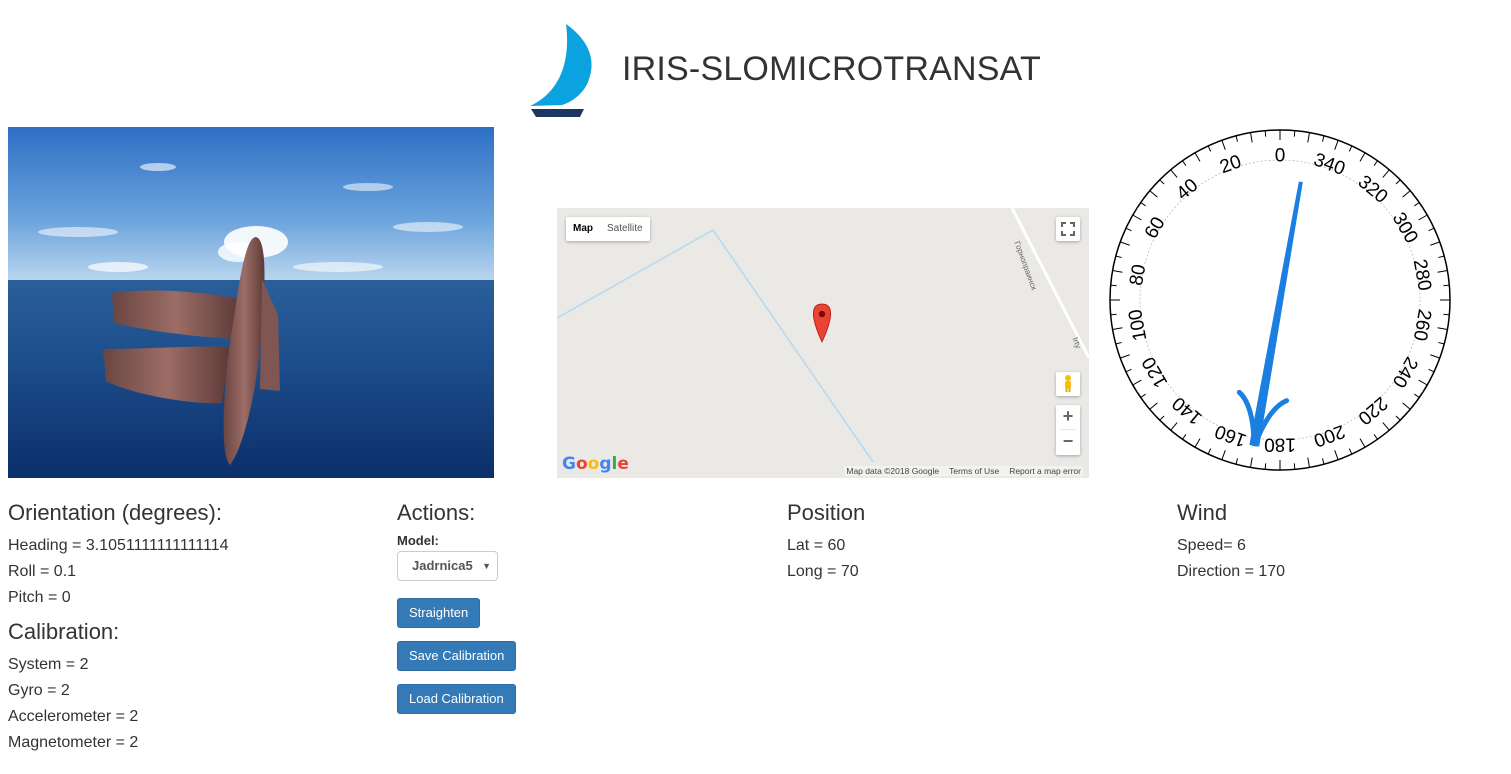 Image resolution: width=1511 pixels, height=774 pixels. I want to click on save-calibration-button: Save Calibration, so click(457, 656).